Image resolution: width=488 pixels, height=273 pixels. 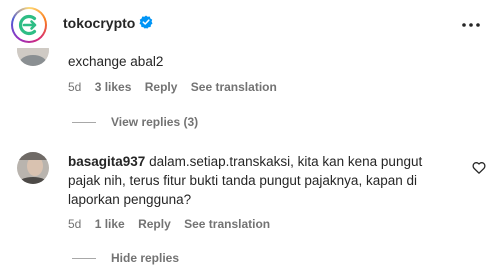 I want to click on account-avatar, so click(x=29, y=25).